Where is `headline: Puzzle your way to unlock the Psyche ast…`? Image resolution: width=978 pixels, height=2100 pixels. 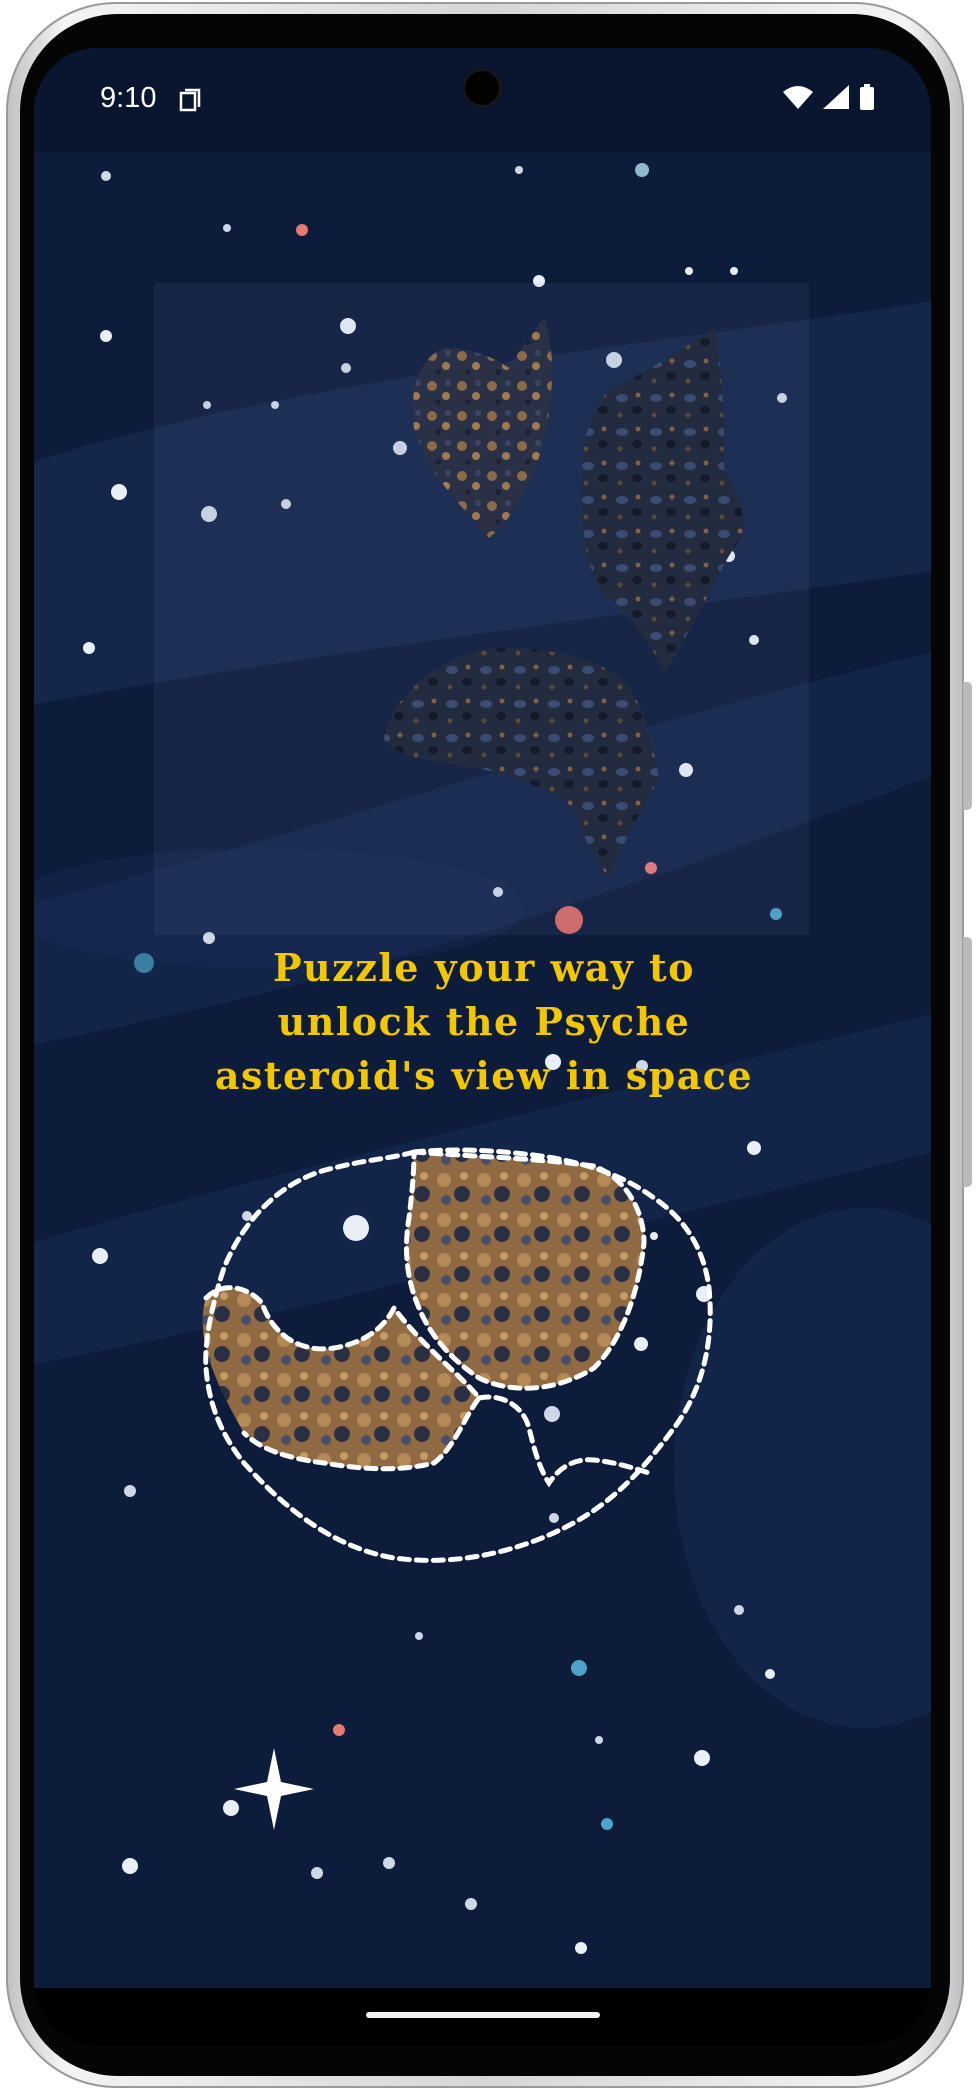
headline: Puzzle your way to unlock the Psyche ast… is located at coordinates (484, 1022).